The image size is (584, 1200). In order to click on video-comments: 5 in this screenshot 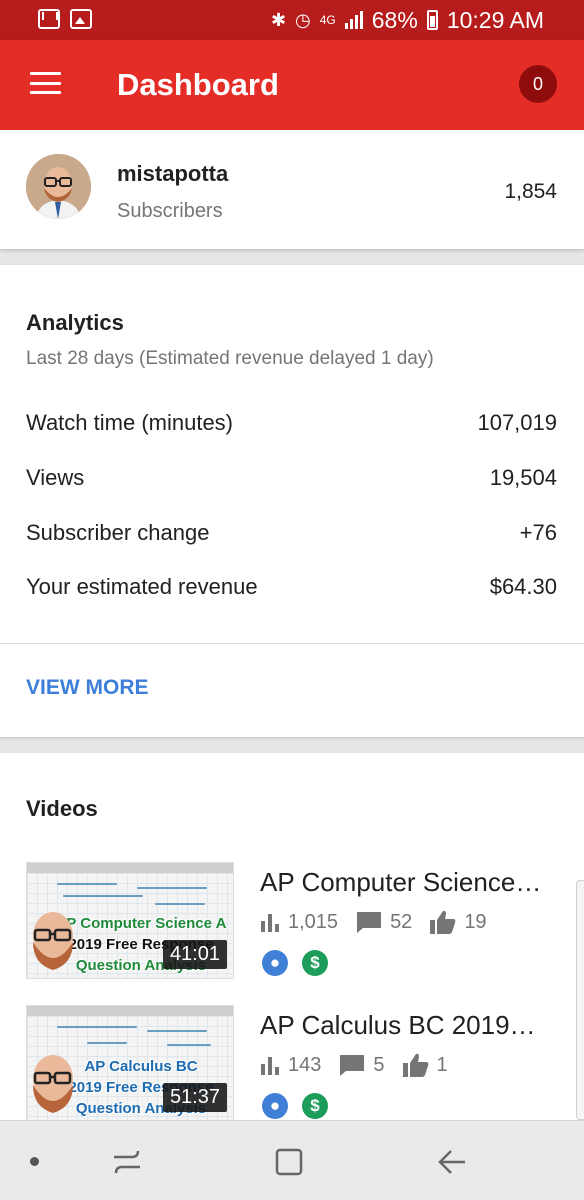, I will do `click(379, 1064)`.